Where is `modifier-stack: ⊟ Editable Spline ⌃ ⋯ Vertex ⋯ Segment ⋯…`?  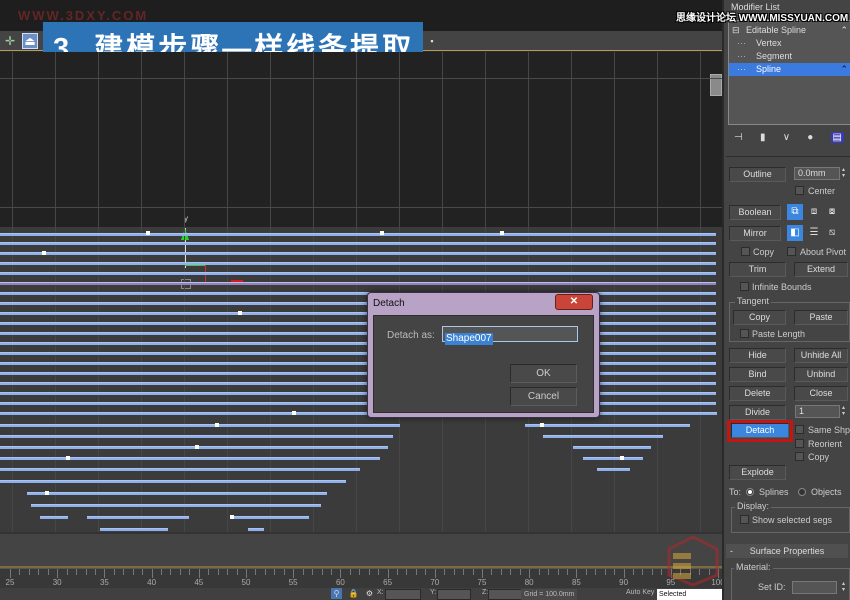
modifier-stack: ⊟ Editable Spline ⌃ ⋯ Vertex ⋯ Segment ⋯… is located at coordinates (789, 72).